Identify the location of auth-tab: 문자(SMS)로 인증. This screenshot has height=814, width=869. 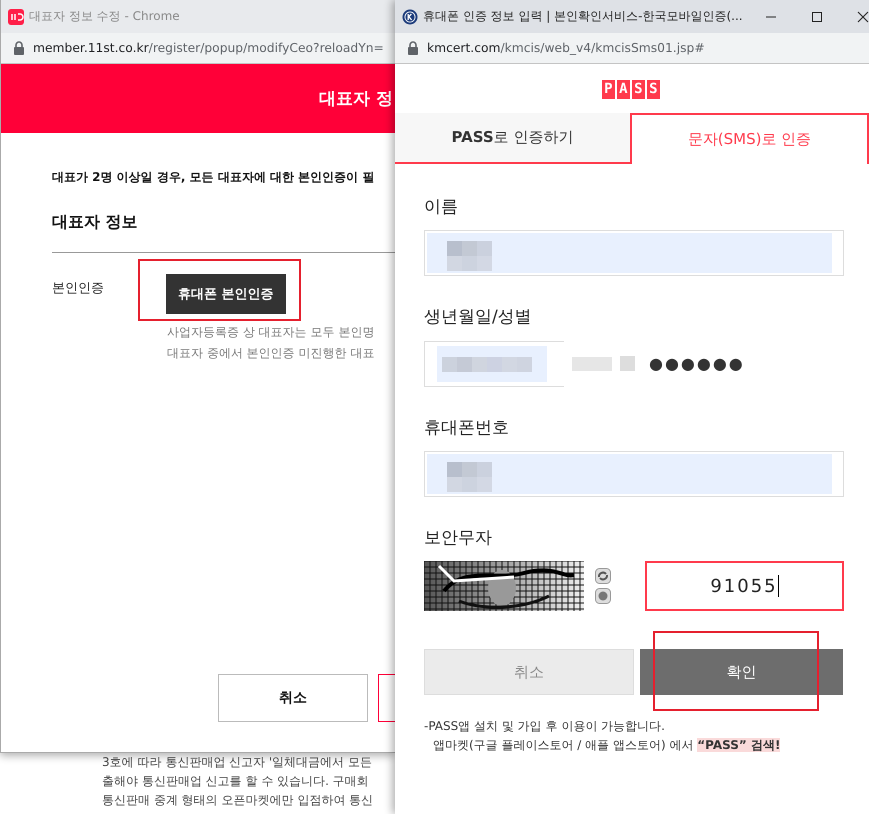
(749, 138).